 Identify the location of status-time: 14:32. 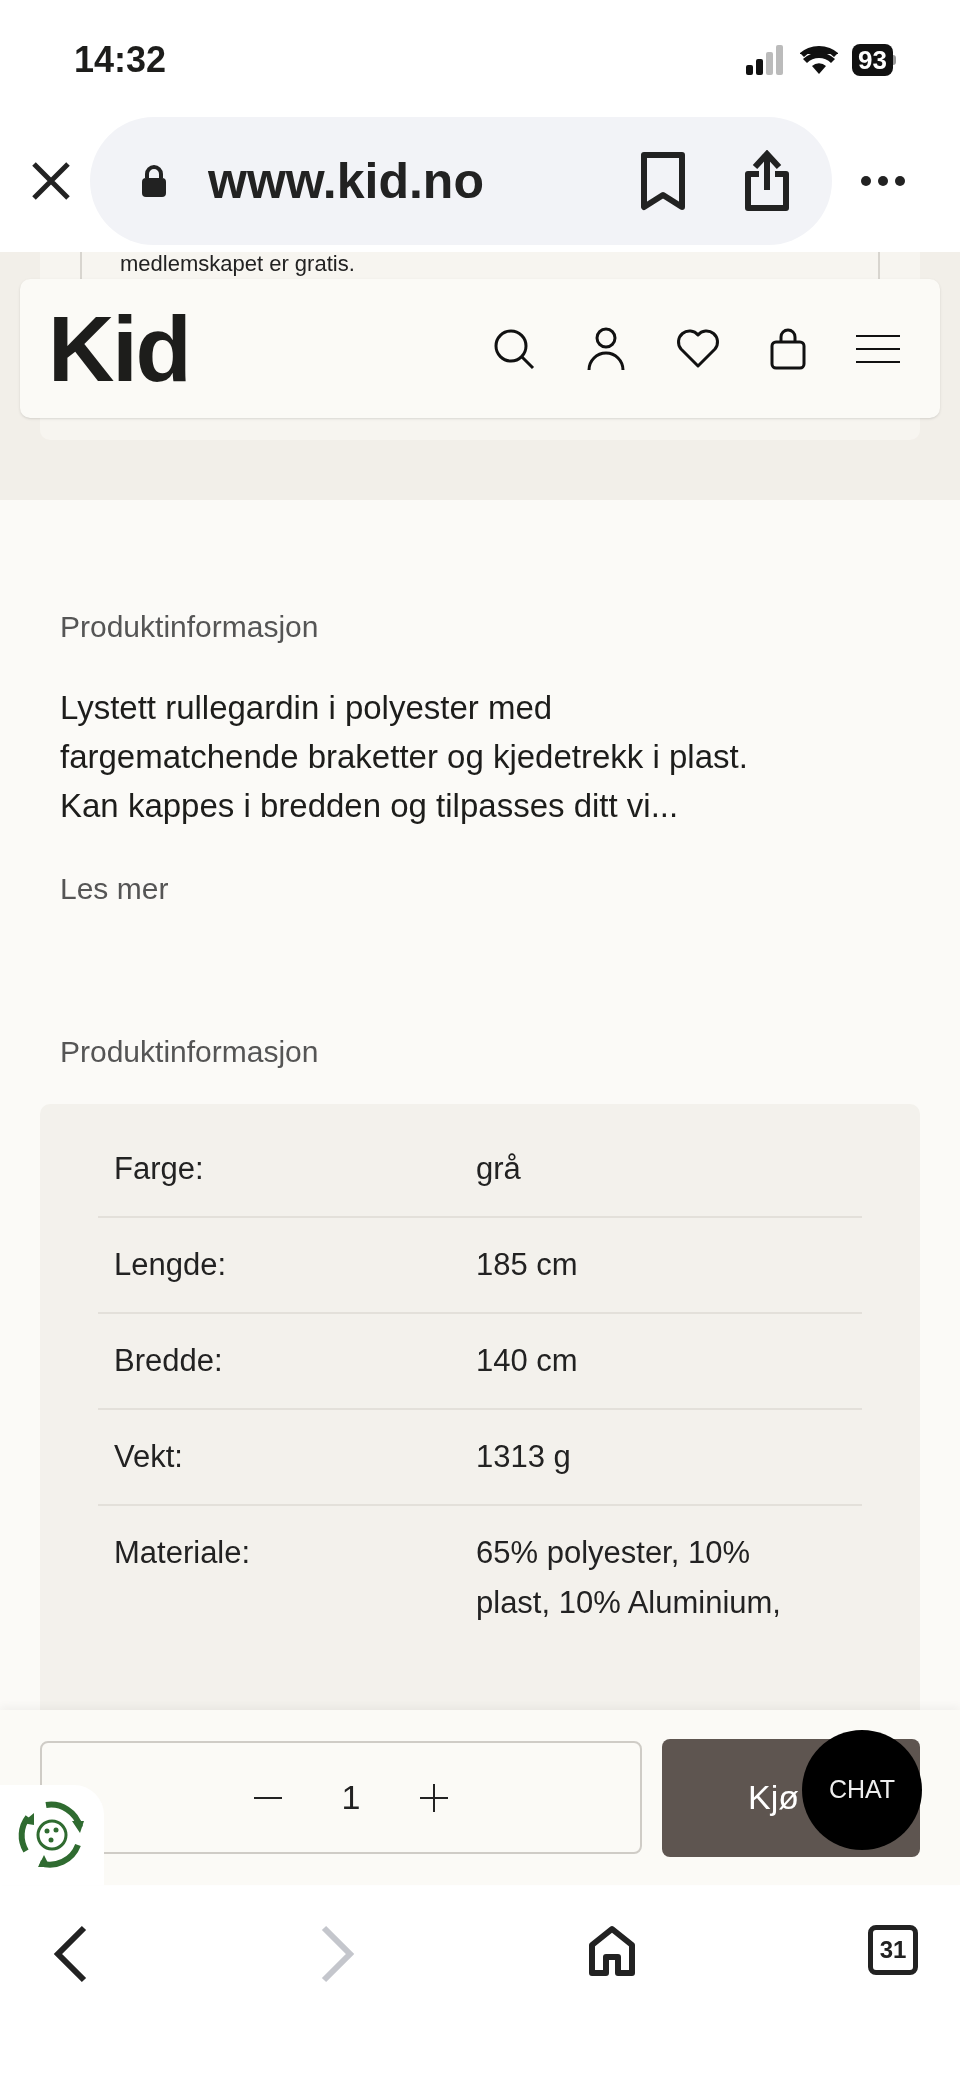
(120, 60).